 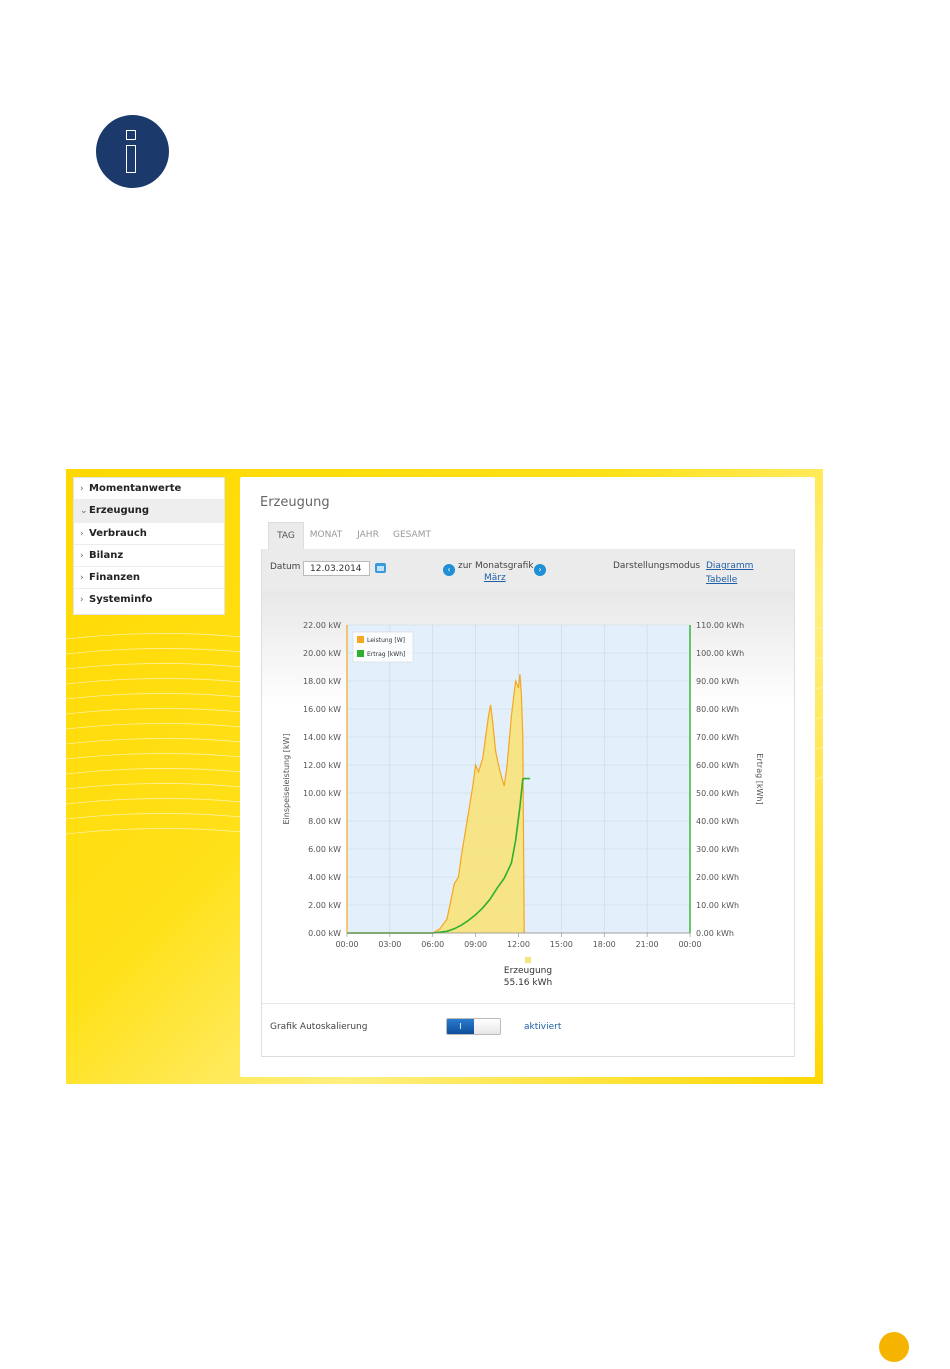 I want to click on y2-tick-label: 10.00 kWh, so click(x=717, y=905).